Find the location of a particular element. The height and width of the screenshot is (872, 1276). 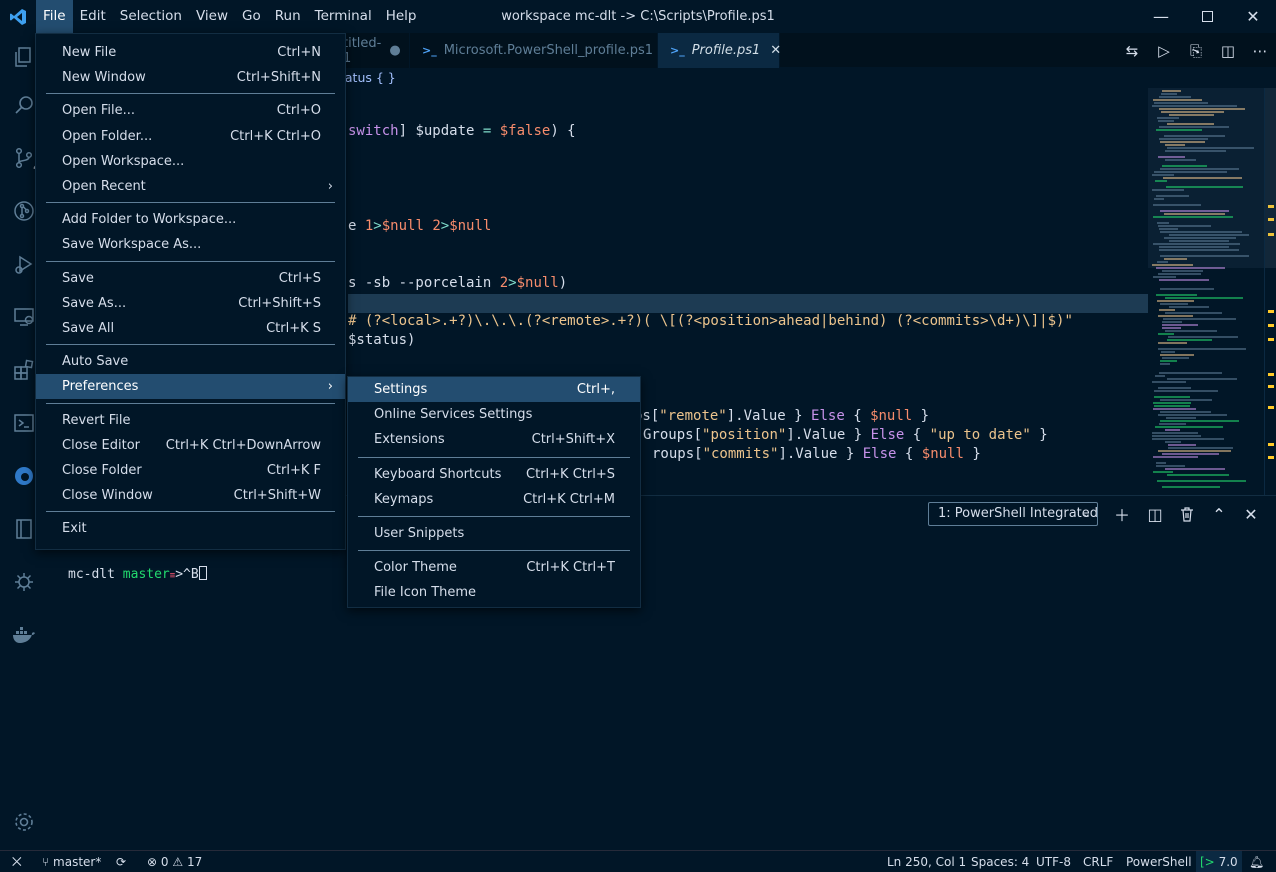

file-menu-item-new-file: New File Ctrl+N is located at coordinates (190, 52).